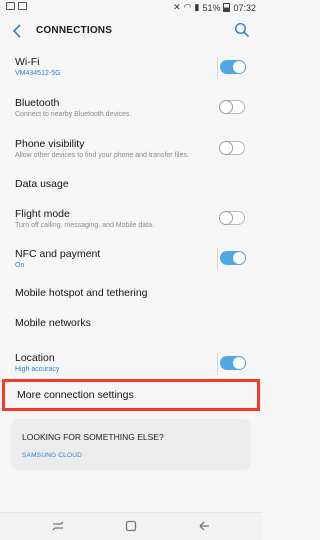  I want to click on battery-percent: 51%, so click(211, 7).